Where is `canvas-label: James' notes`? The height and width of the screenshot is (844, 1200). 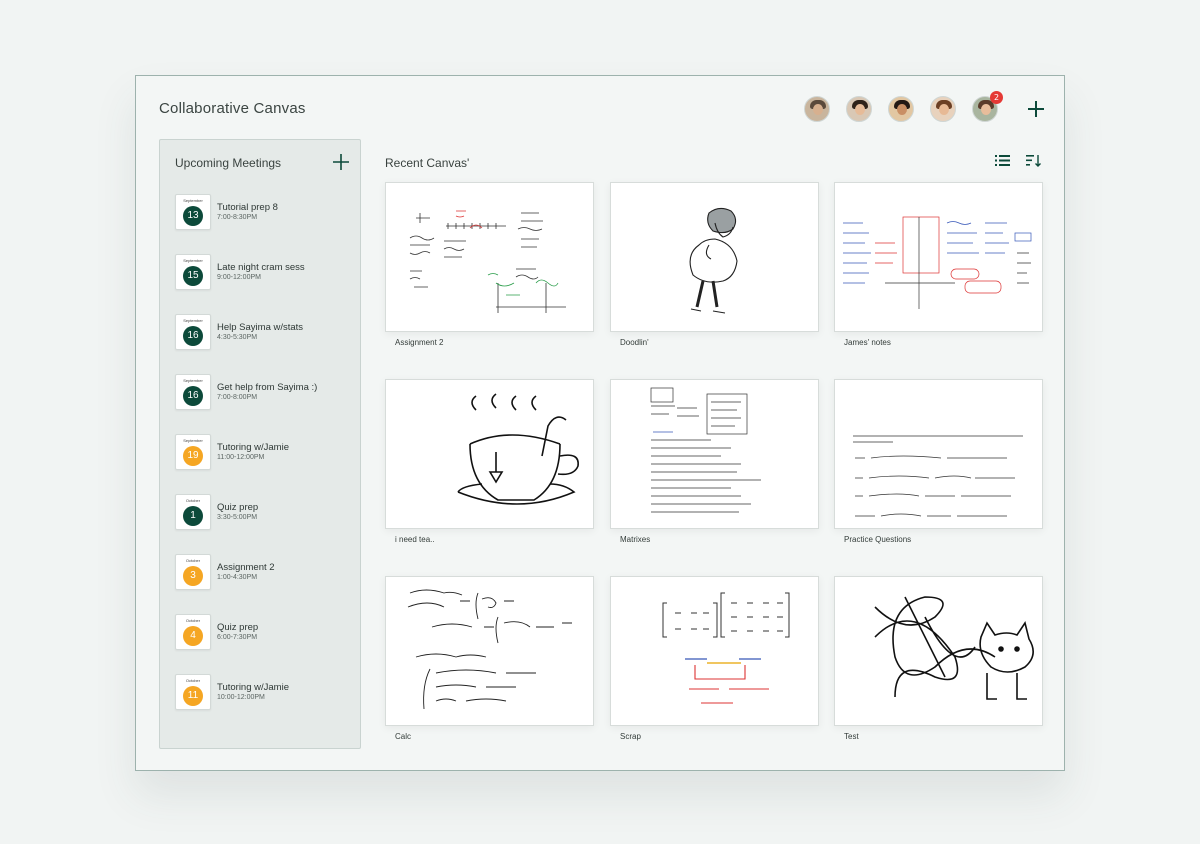 canvas-label: James' notes is located at coordinates (867, 342).